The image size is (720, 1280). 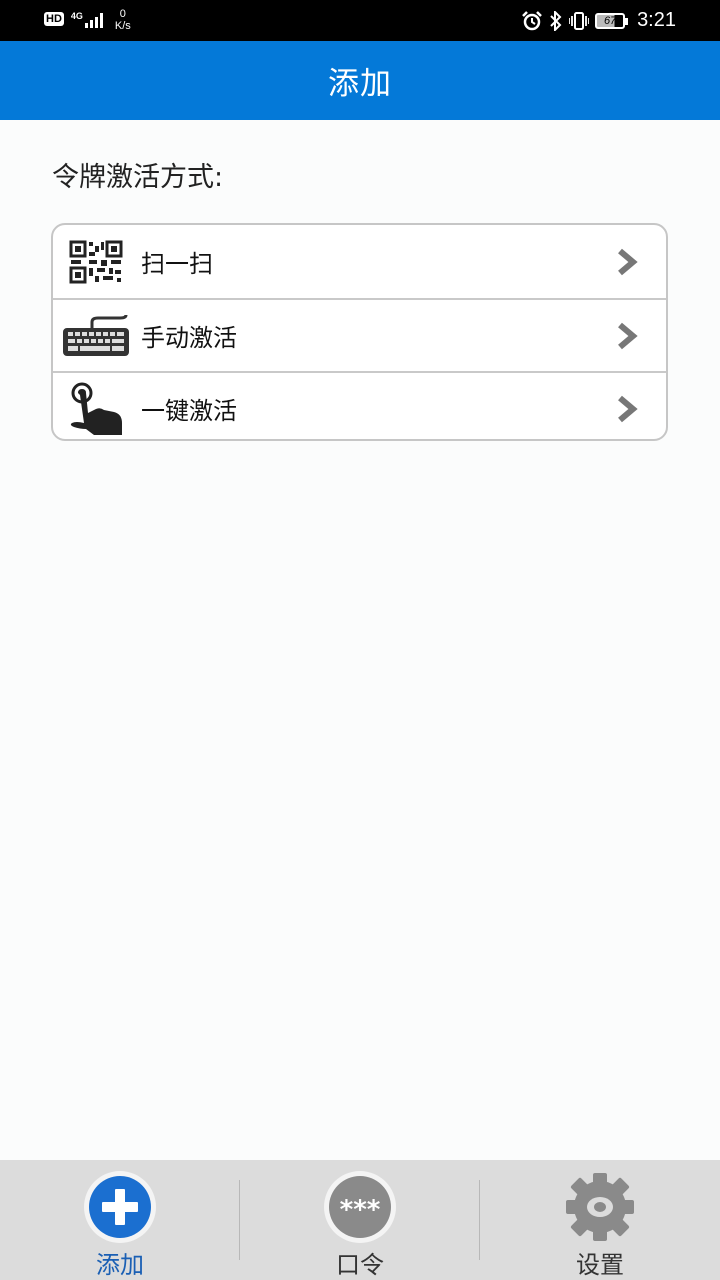 What do you see at coordinates (600, 1265) in the screenshot?
I see `tab-settings-label: 设置` at bounding box center [600, 1265].